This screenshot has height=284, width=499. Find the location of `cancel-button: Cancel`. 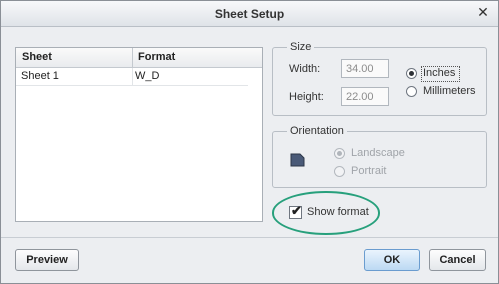

cancel-button: Cancel is located at coordinates (457, 260).